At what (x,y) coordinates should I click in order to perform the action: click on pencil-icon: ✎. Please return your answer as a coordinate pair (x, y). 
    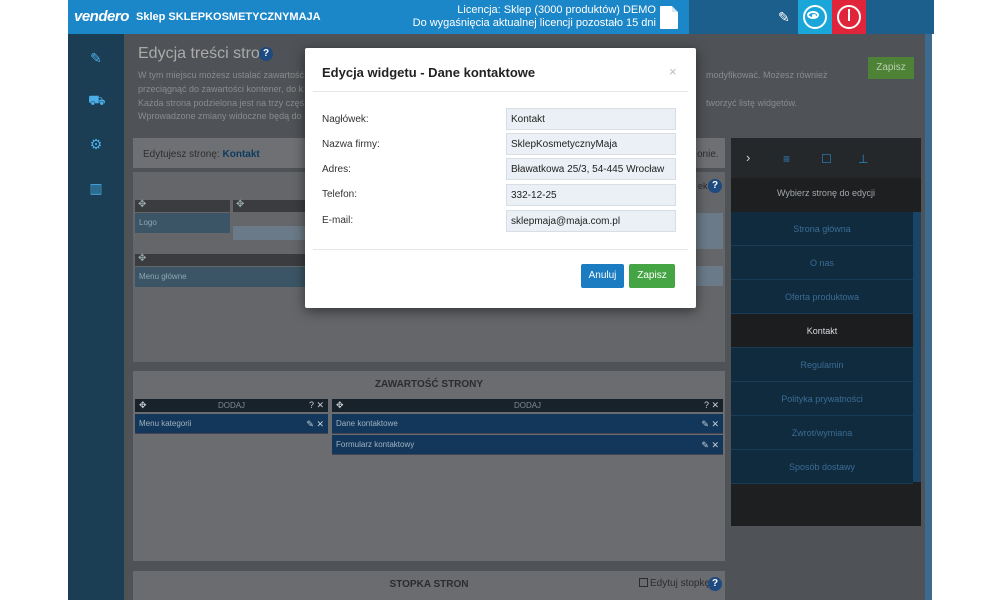
    Looking at the image, I should click on (784, 17).